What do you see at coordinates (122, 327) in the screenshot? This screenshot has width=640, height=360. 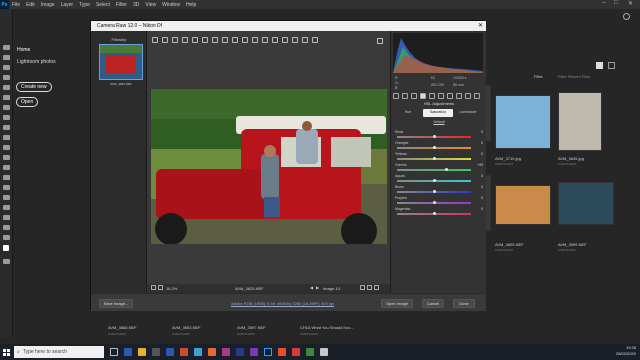 I see `recent-file-name: AVM_3668.NEF` at bounding box center [122, 327].